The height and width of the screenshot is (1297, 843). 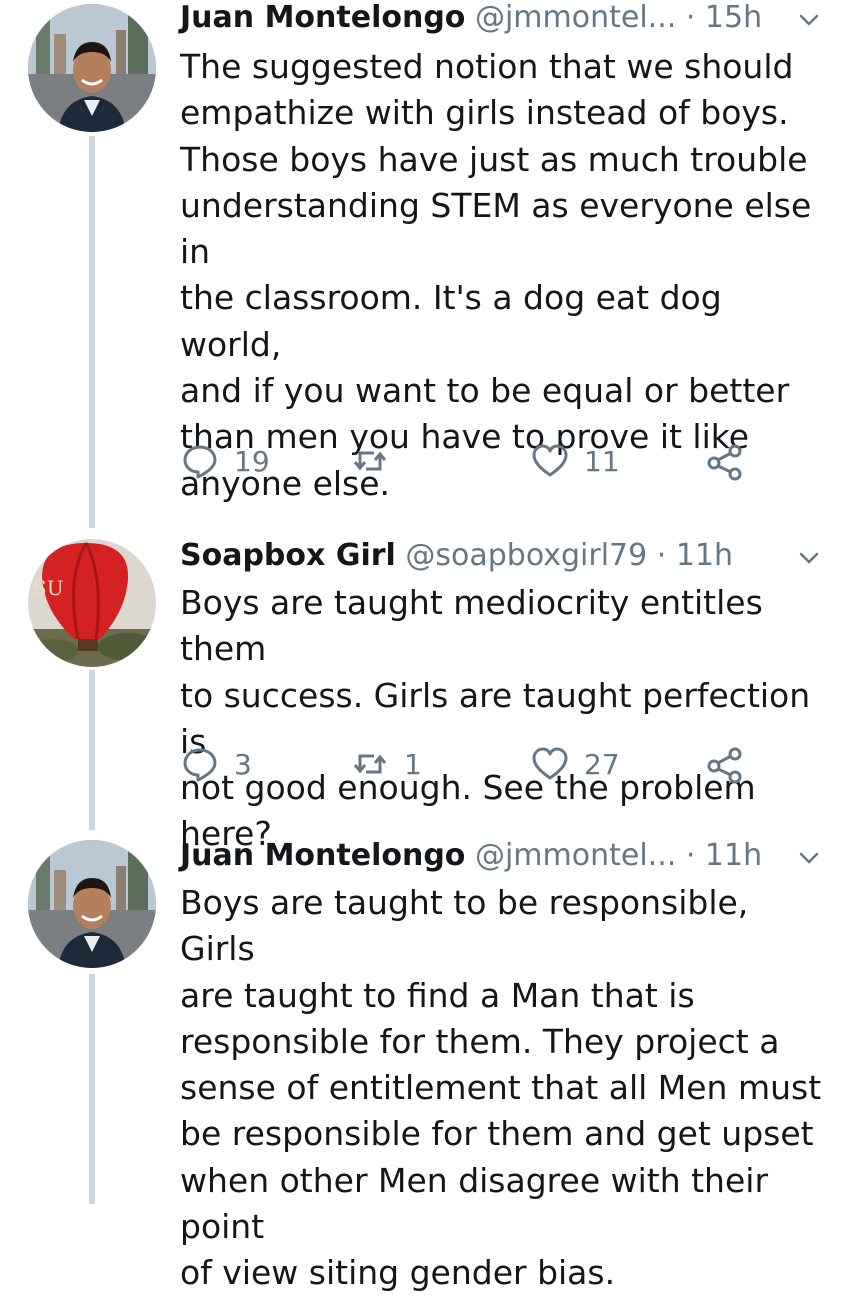 I want to click on text-line: Those boys have just as much trouble, so click(x=494, y=159).